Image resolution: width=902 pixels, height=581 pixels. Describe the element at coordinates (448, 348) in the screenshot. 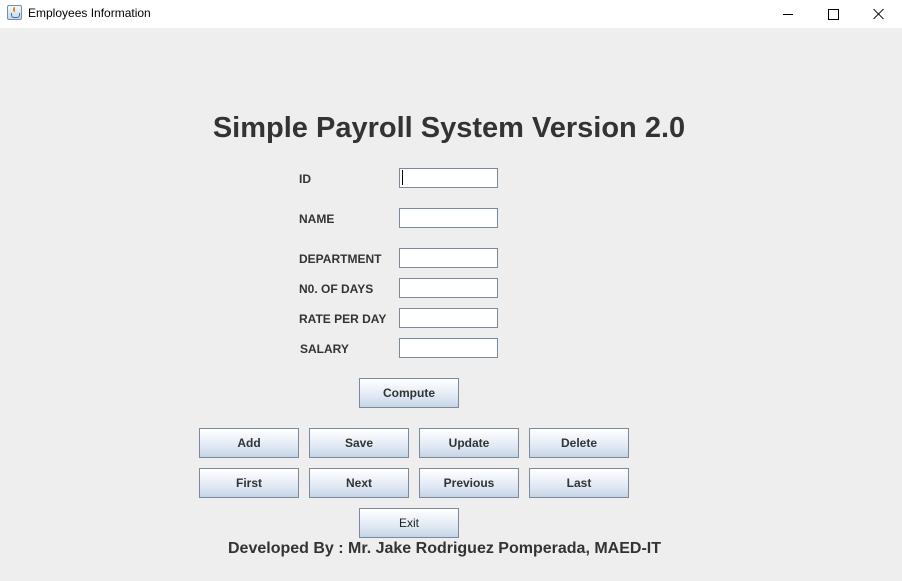

I see `salary-field` at that location.